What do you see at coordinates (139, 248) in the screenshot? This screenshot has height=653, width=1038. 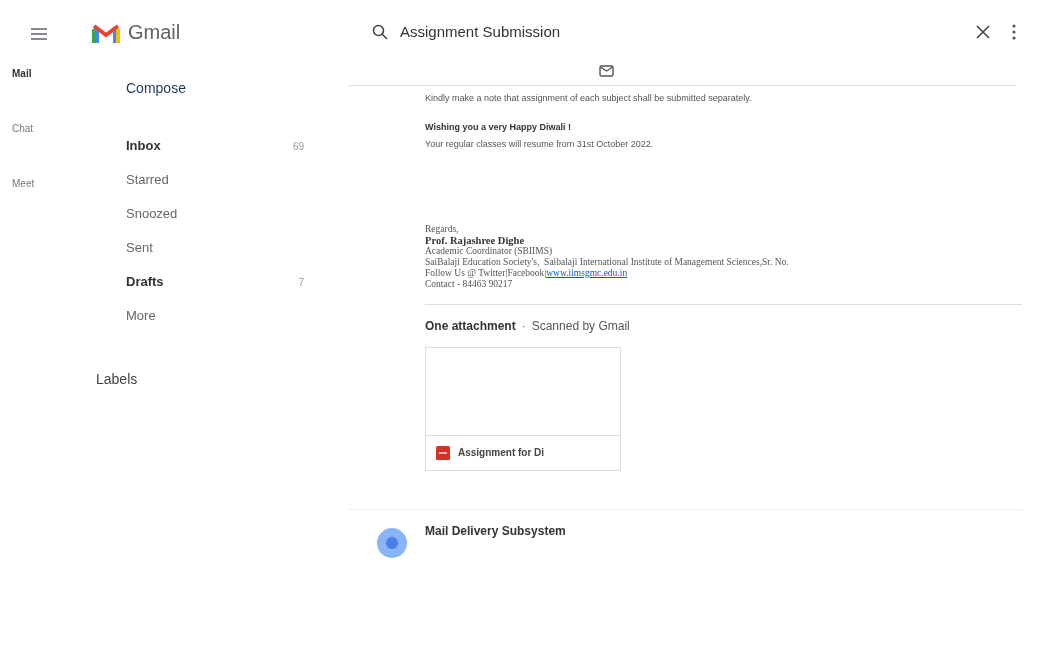 I see `folder-label: Sent` at bounding box center [139, 248].